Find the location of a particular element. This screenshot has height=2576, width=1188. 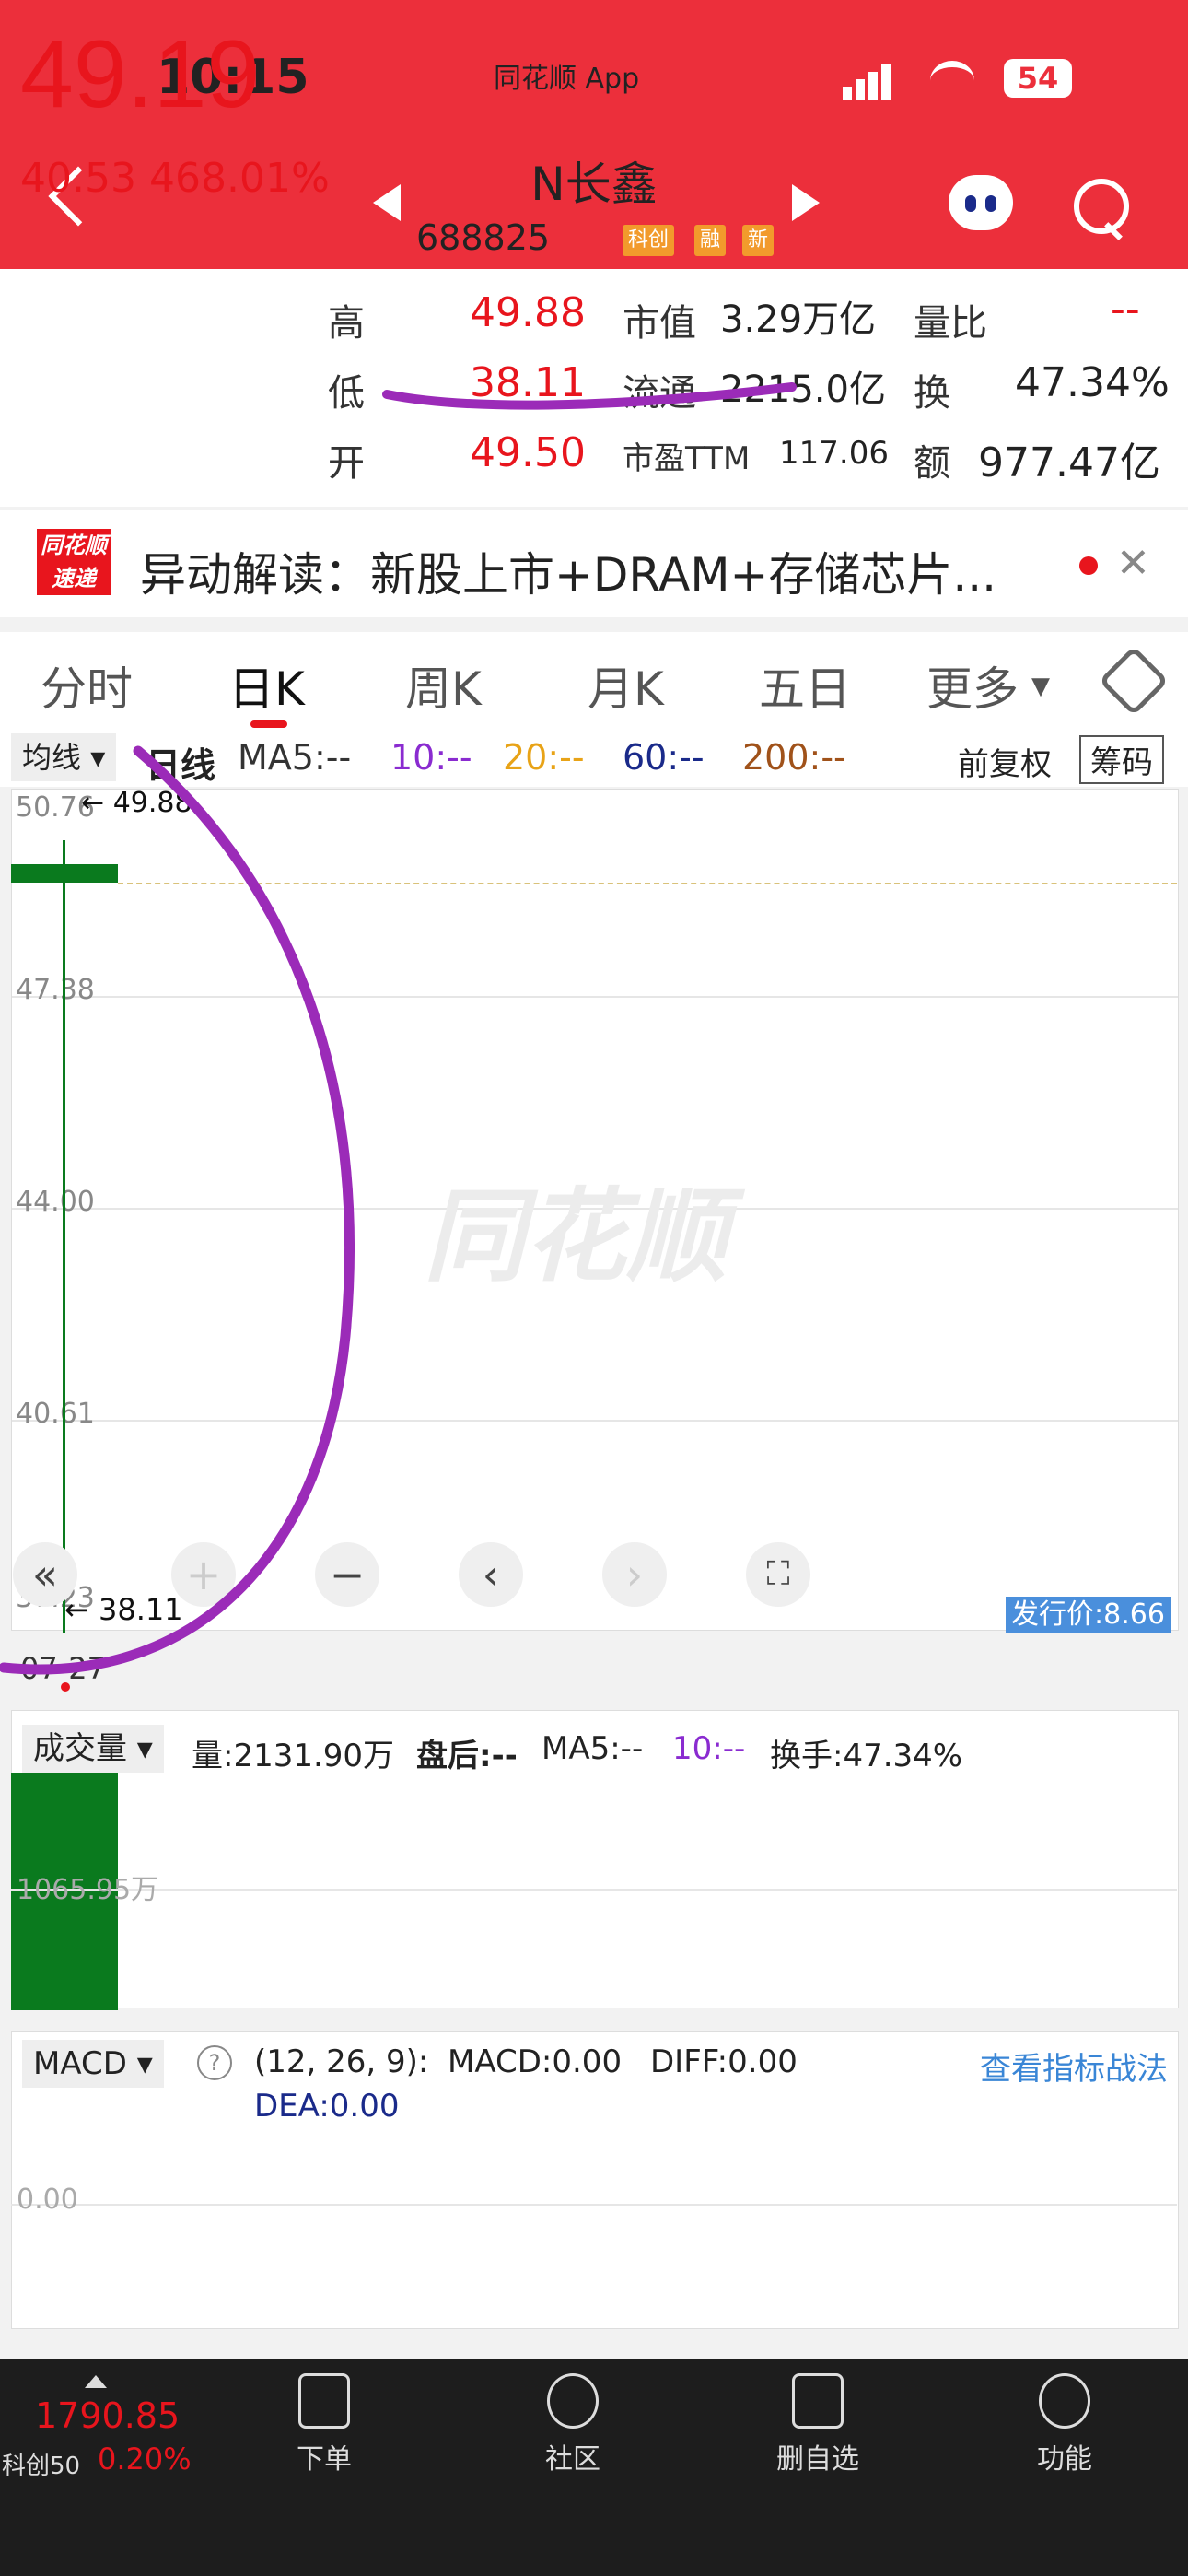

tag-new: 新 is located at coordinates (758, 240).